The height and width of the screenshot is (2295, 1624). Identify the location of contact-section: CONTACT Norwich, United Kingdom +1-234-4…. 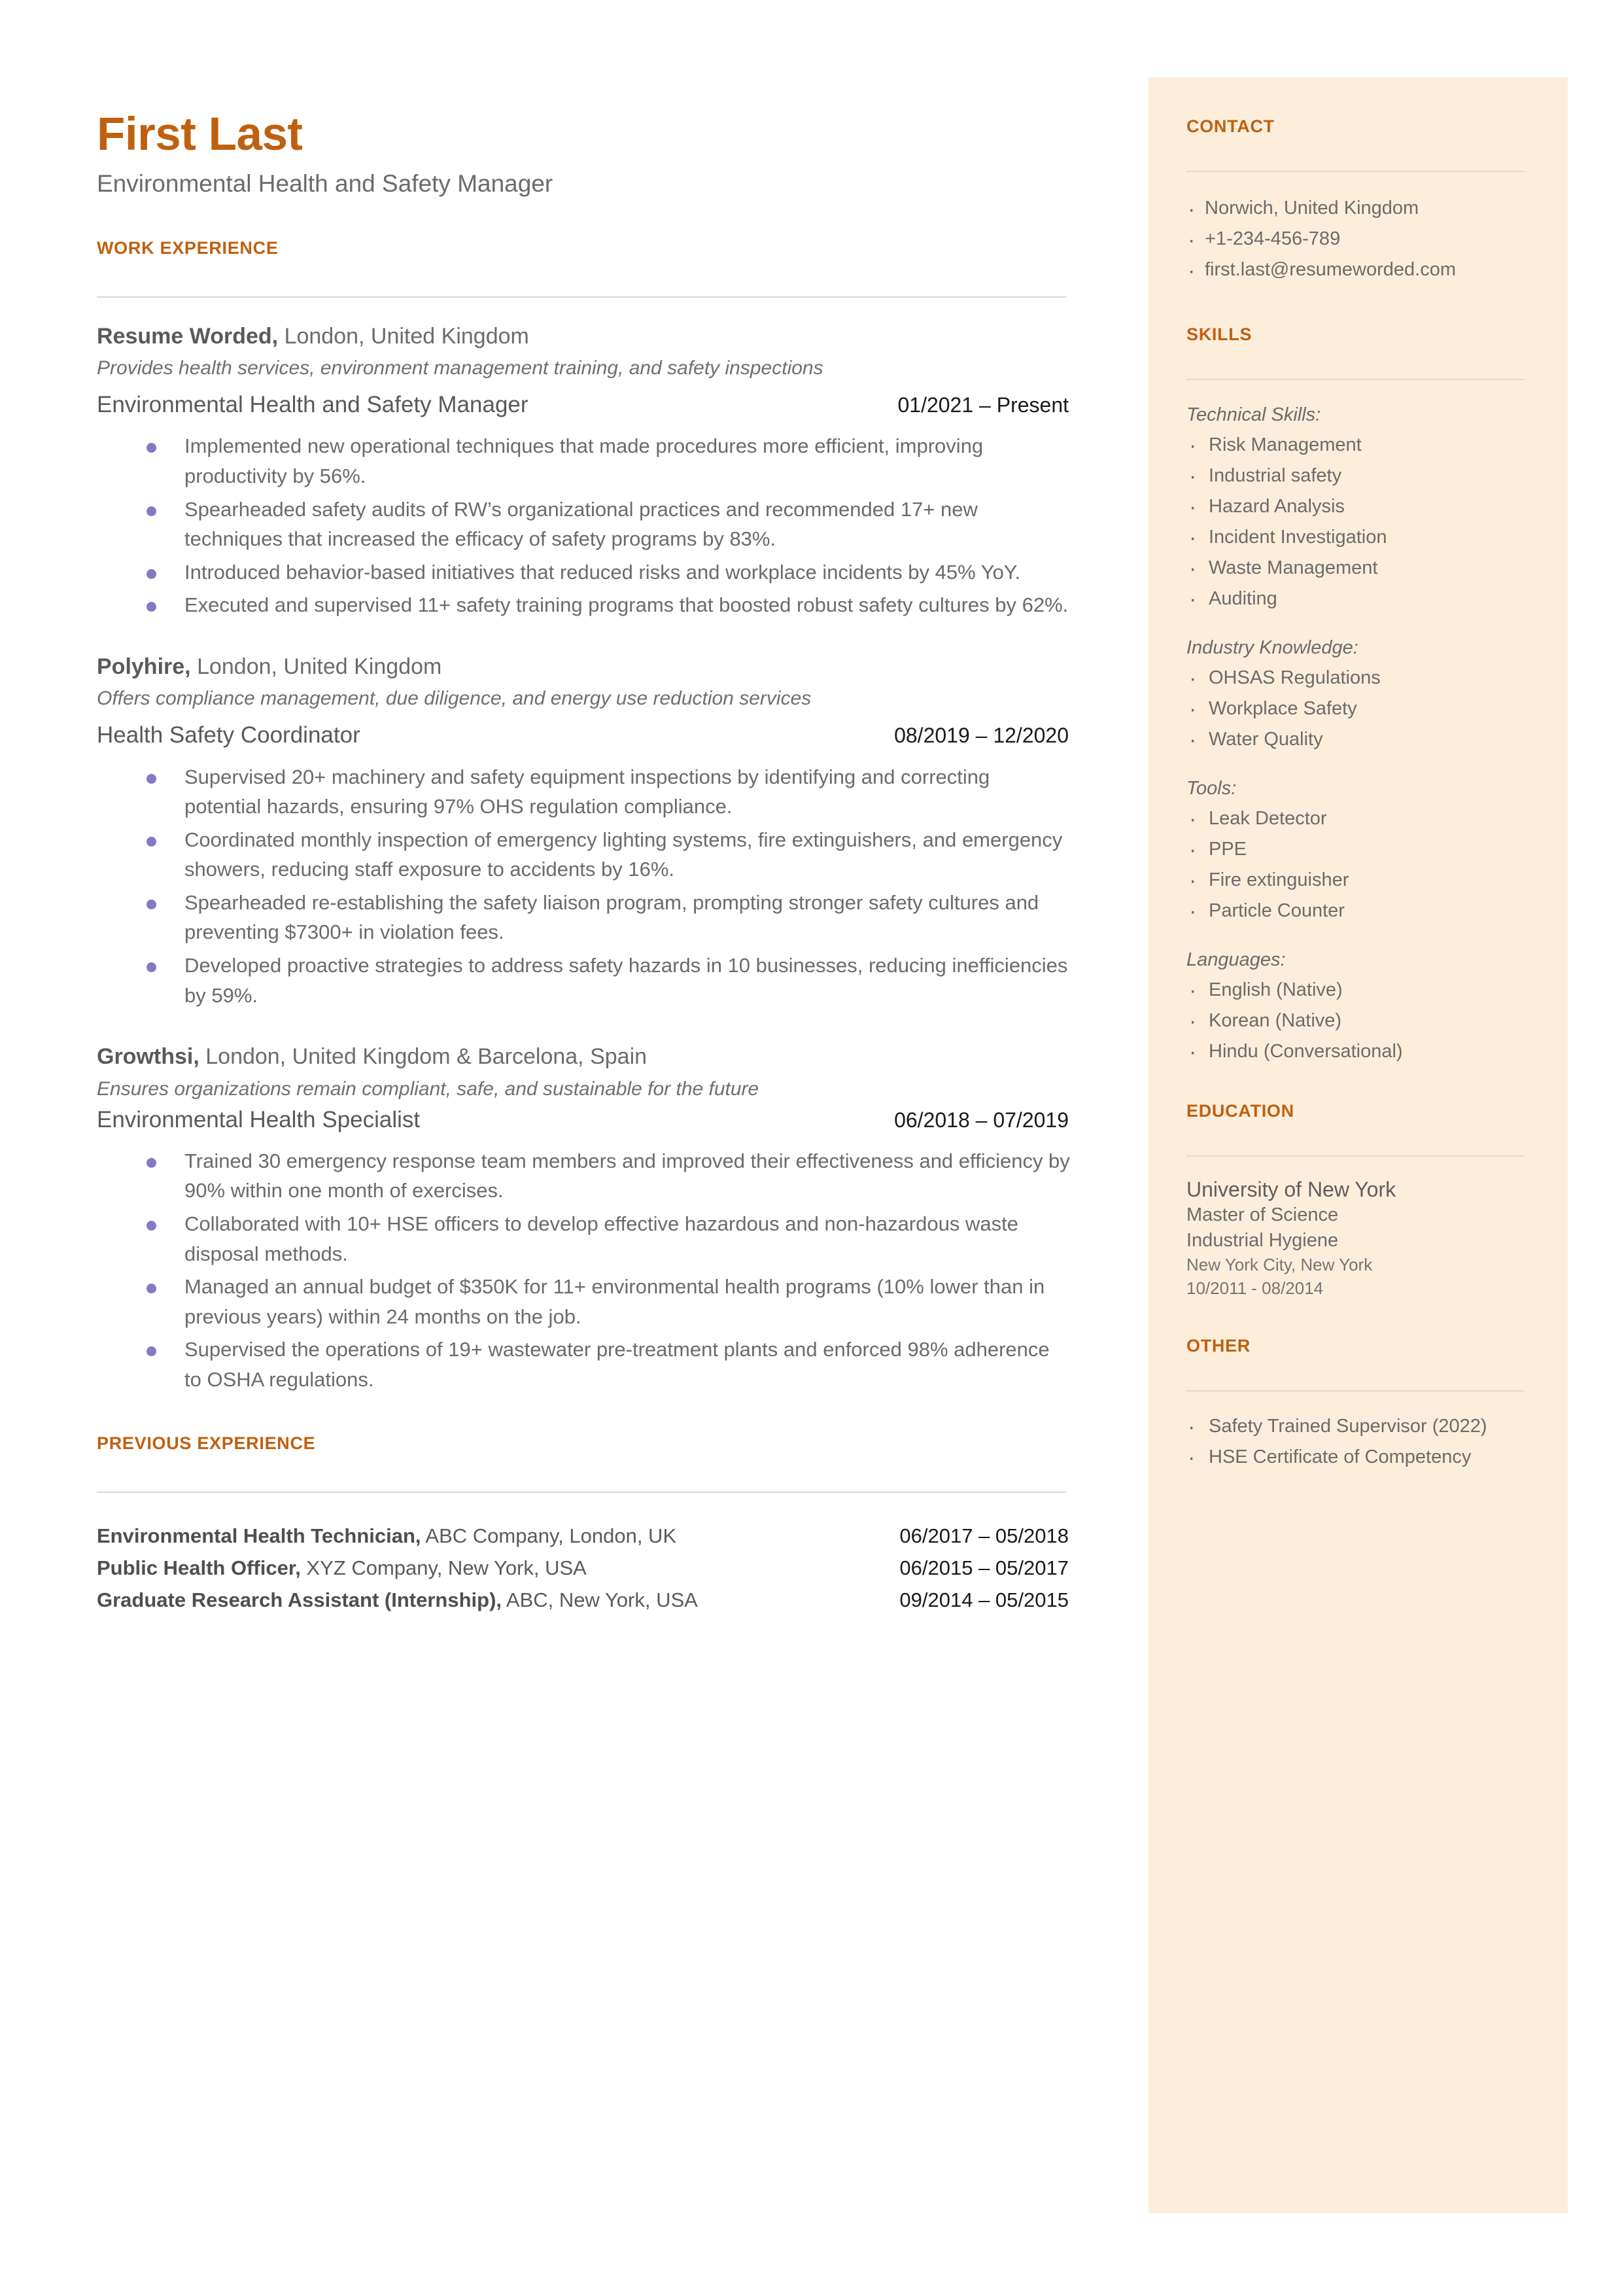
(1363, 202).